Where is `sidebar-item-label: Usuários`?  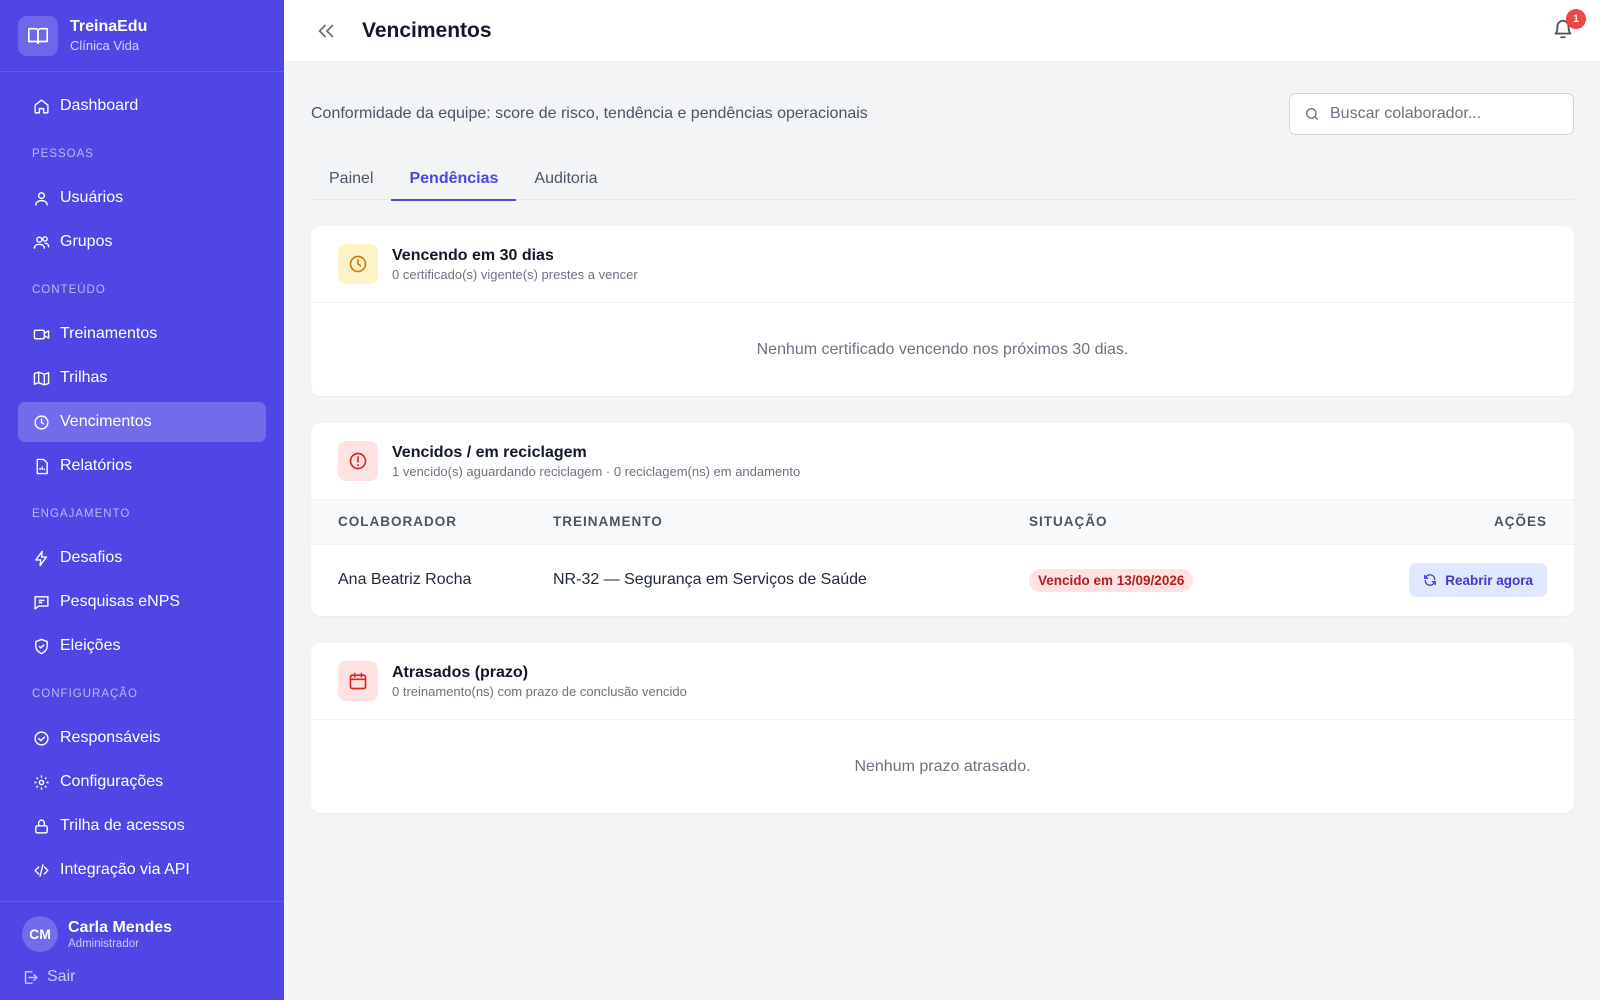 sidebar-item-label: Usuários is located at coordinates (92, 197).